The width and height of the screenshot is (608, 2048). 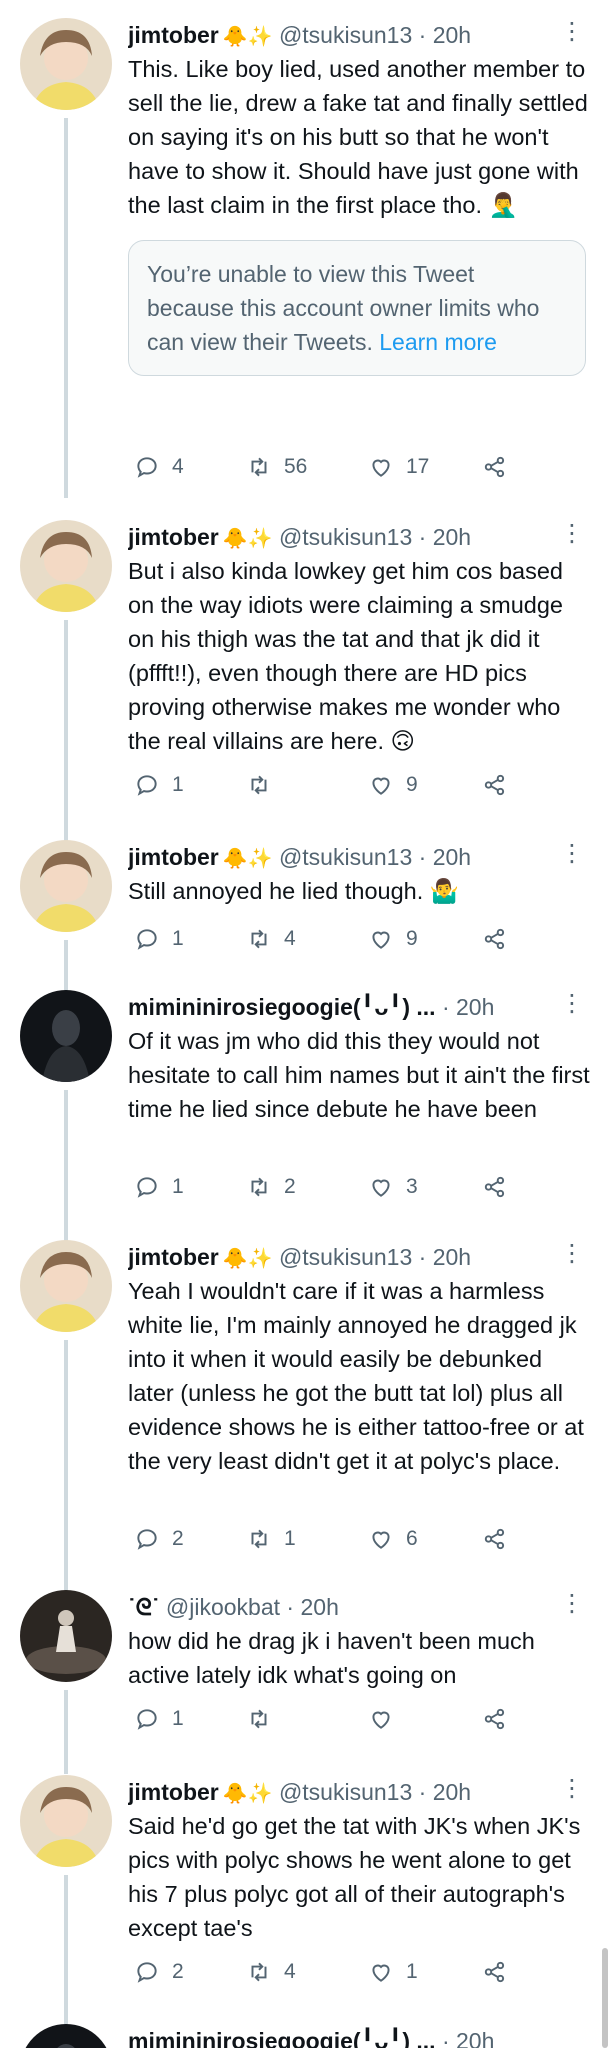 I want to click on retweet-button: 1, so click(x=271, y=1539).